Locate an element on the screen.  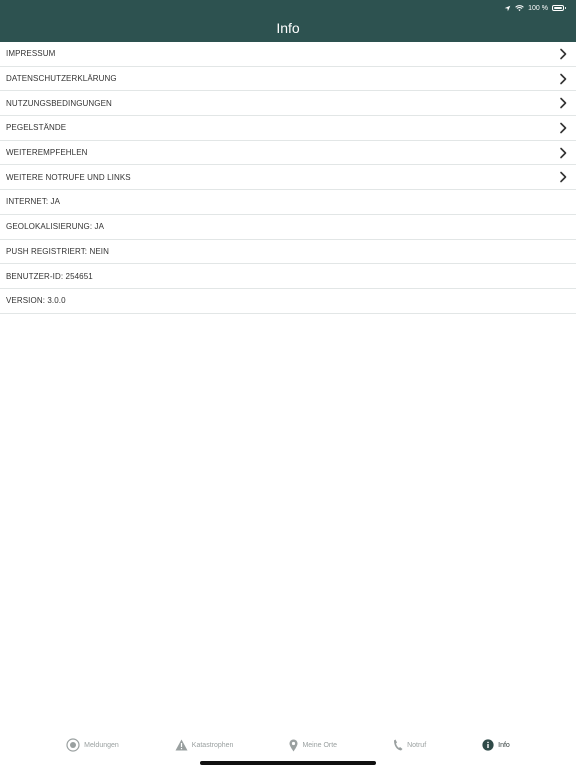
tab-label: Notruf is located at coordinates (417, 745).